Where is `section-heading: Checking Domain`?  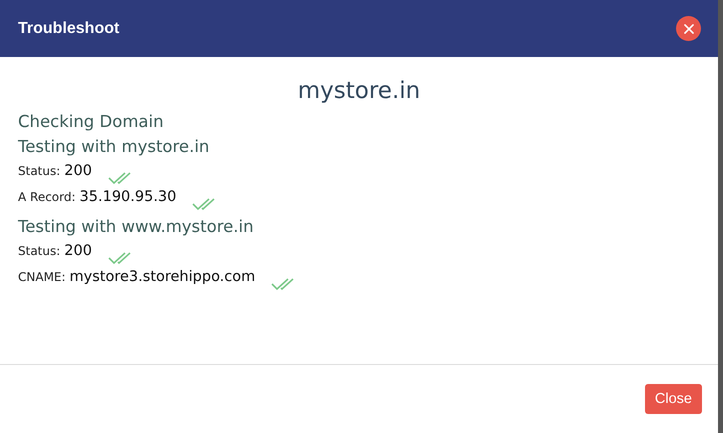 section-heading: Checking Domain is located at coordinates (91, 121).